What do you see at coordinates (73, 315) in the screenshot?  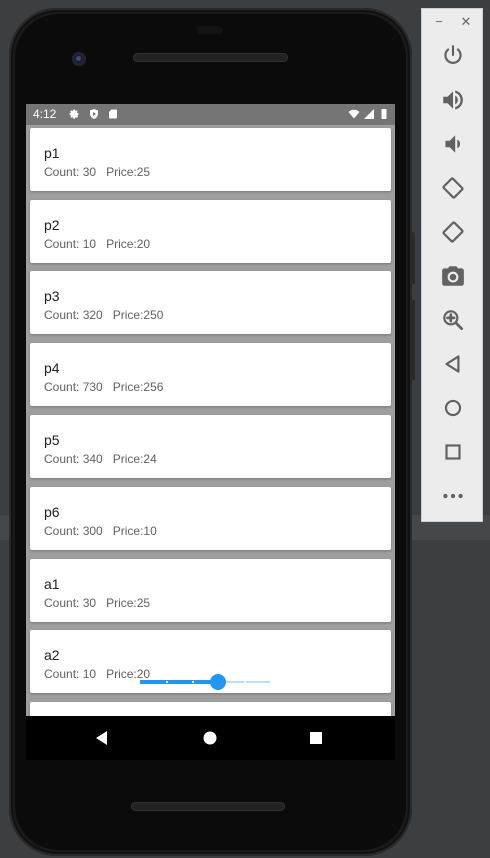 I see `item-count: Count: 320` at bounding box center [73, 315].